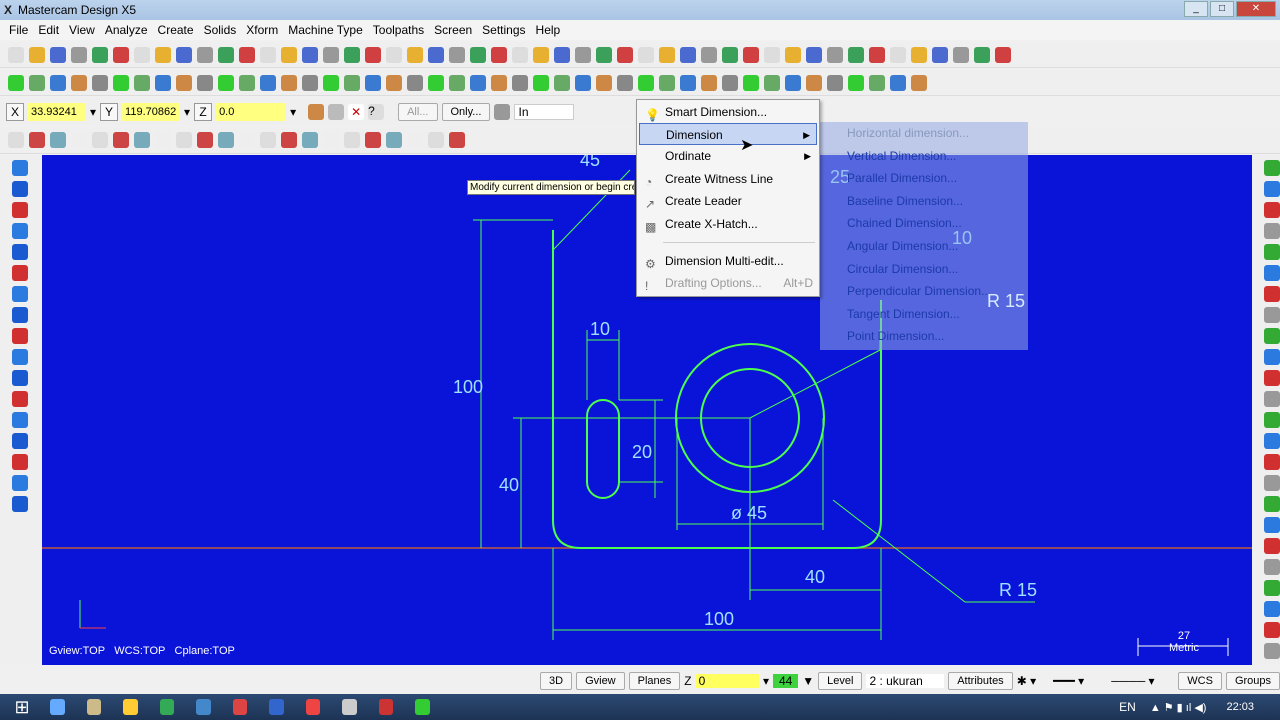  What do you see at coordinates (1033, 681) in the screenshot?
I see `point-style-dropdown: ✱ ▾` at bounding box center [1033, 681].